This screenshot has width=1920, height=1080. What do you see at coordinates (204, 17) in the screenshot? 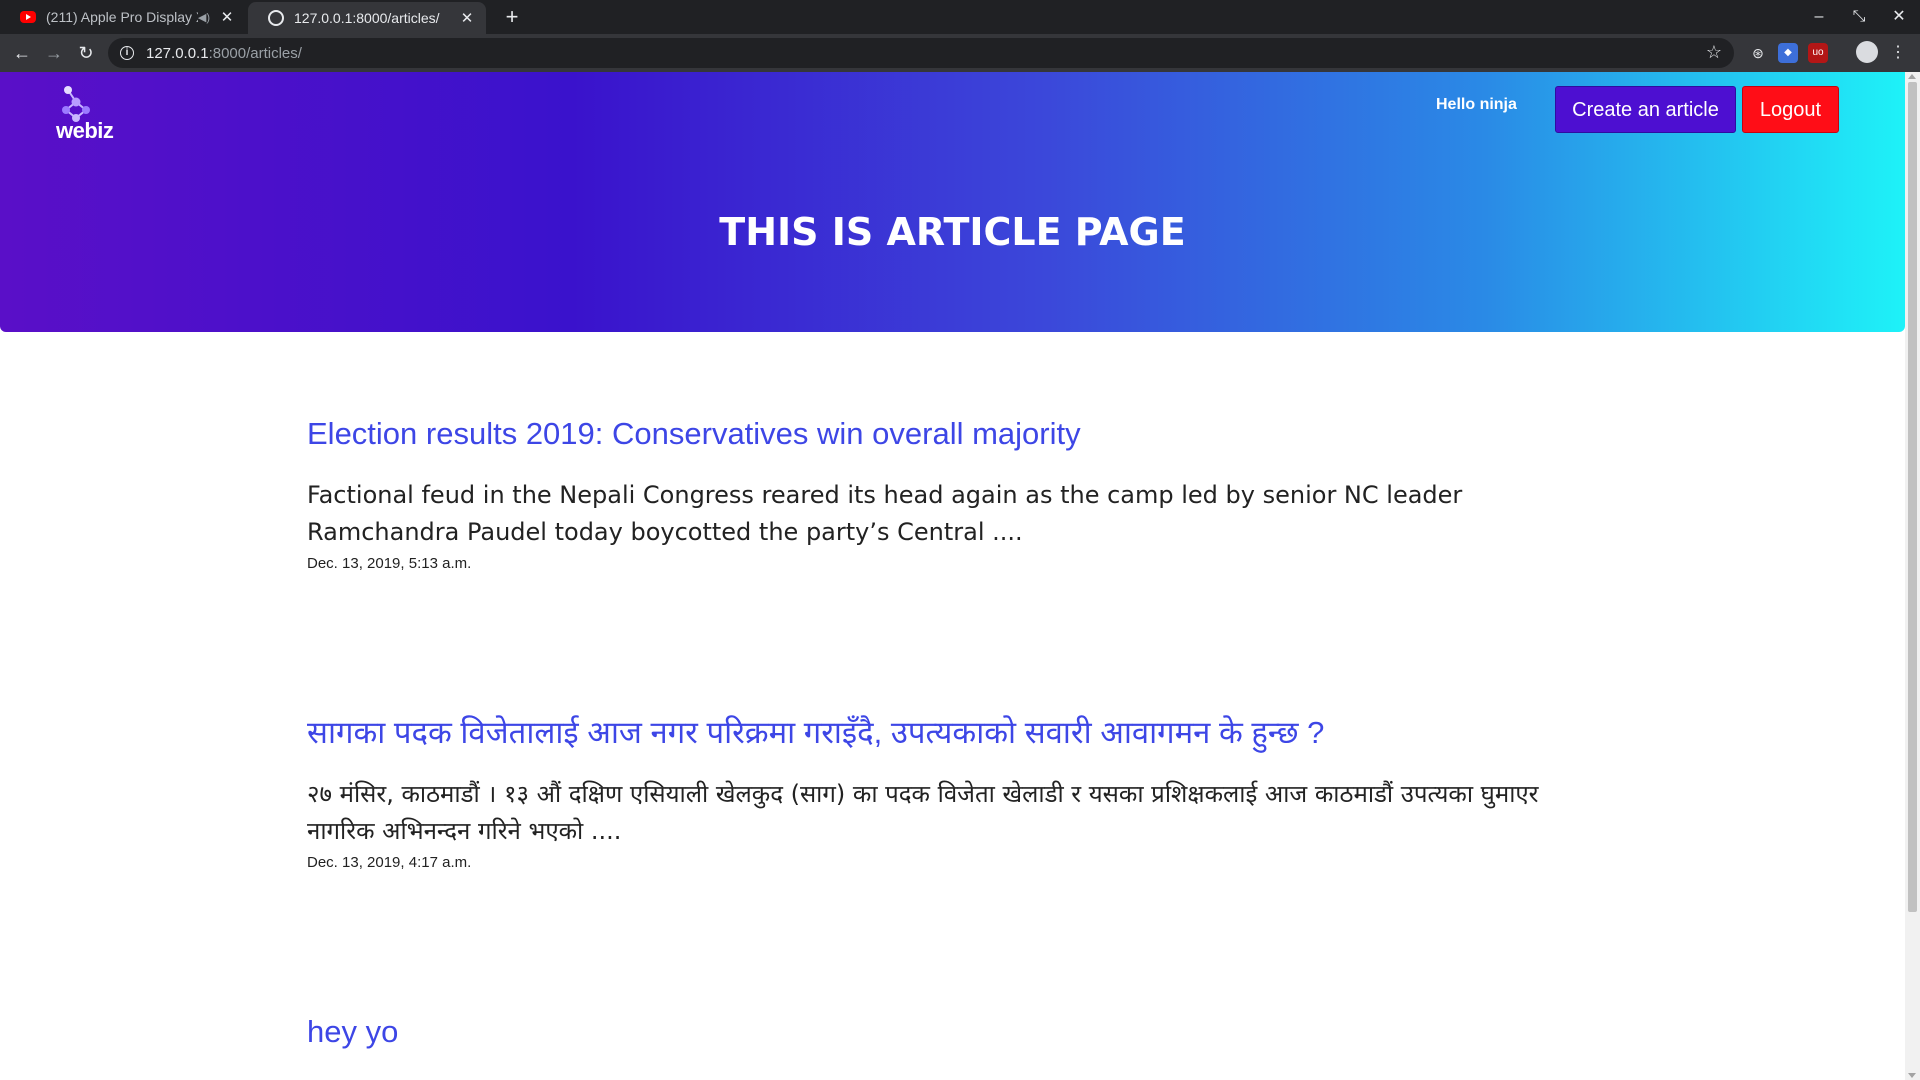
I see `speaker-icon: ◀)` at bounding box center [204, 17].